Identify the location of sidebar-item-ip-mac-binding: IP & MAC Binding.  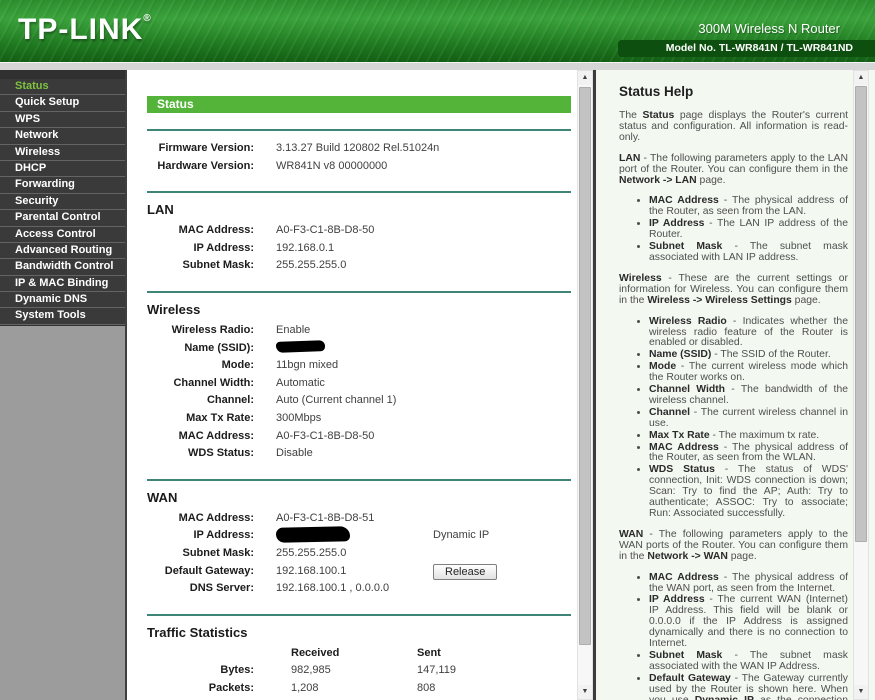
(62, 284).